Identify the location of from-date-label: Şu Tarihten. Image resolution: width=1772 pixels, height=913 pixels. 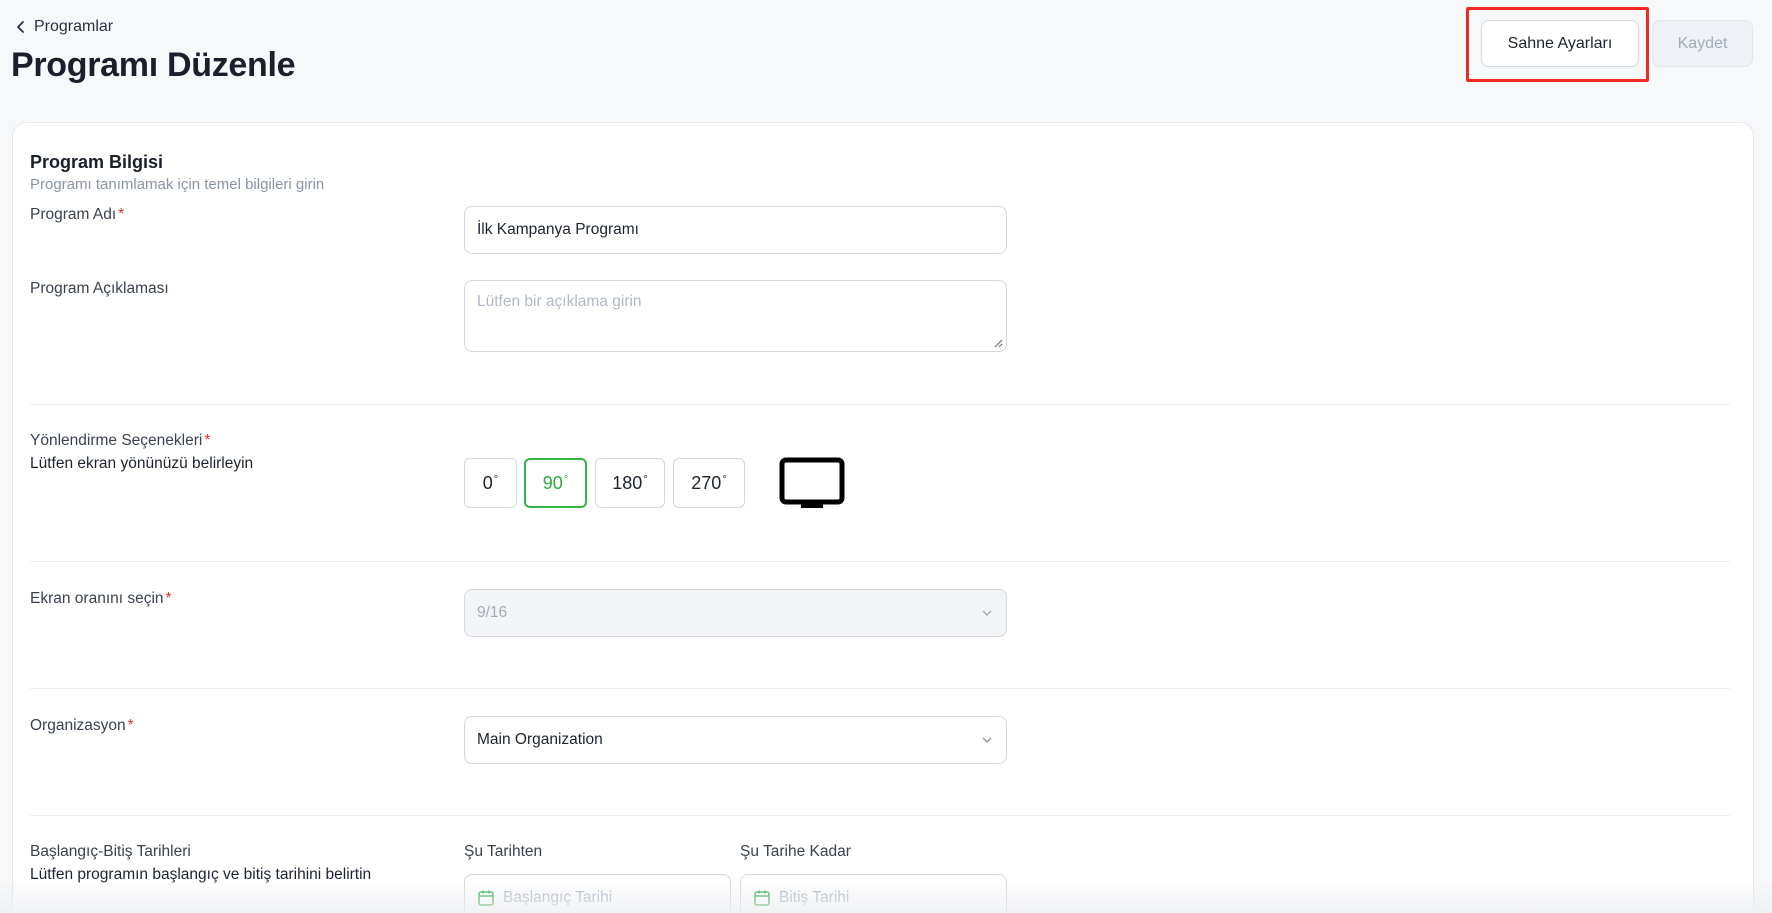
(503, 851).